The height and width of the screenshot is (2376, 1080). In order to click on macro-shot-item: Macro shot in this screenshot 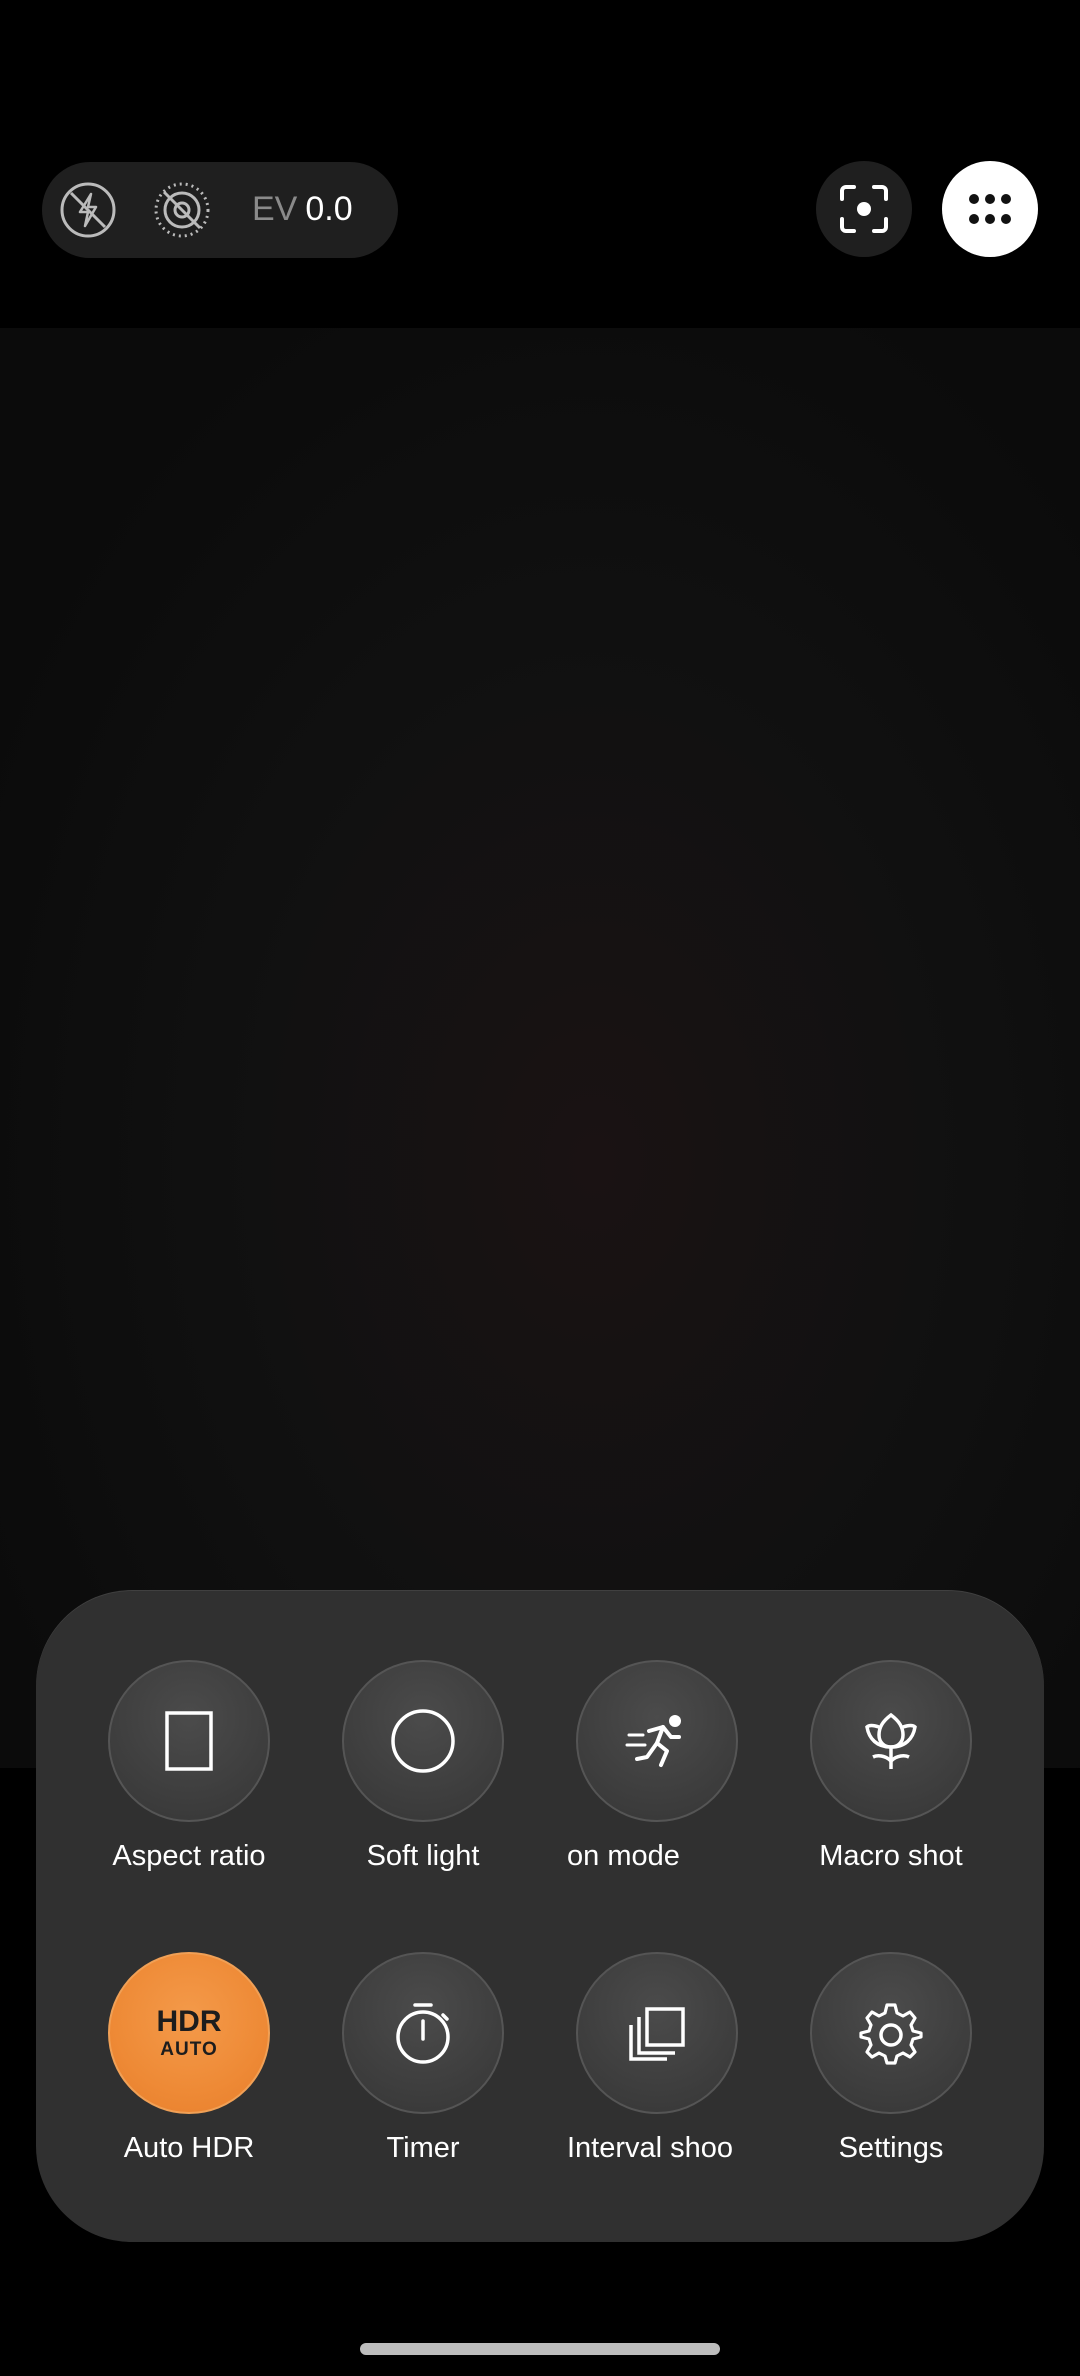, I will do `click(891, 1766)`.